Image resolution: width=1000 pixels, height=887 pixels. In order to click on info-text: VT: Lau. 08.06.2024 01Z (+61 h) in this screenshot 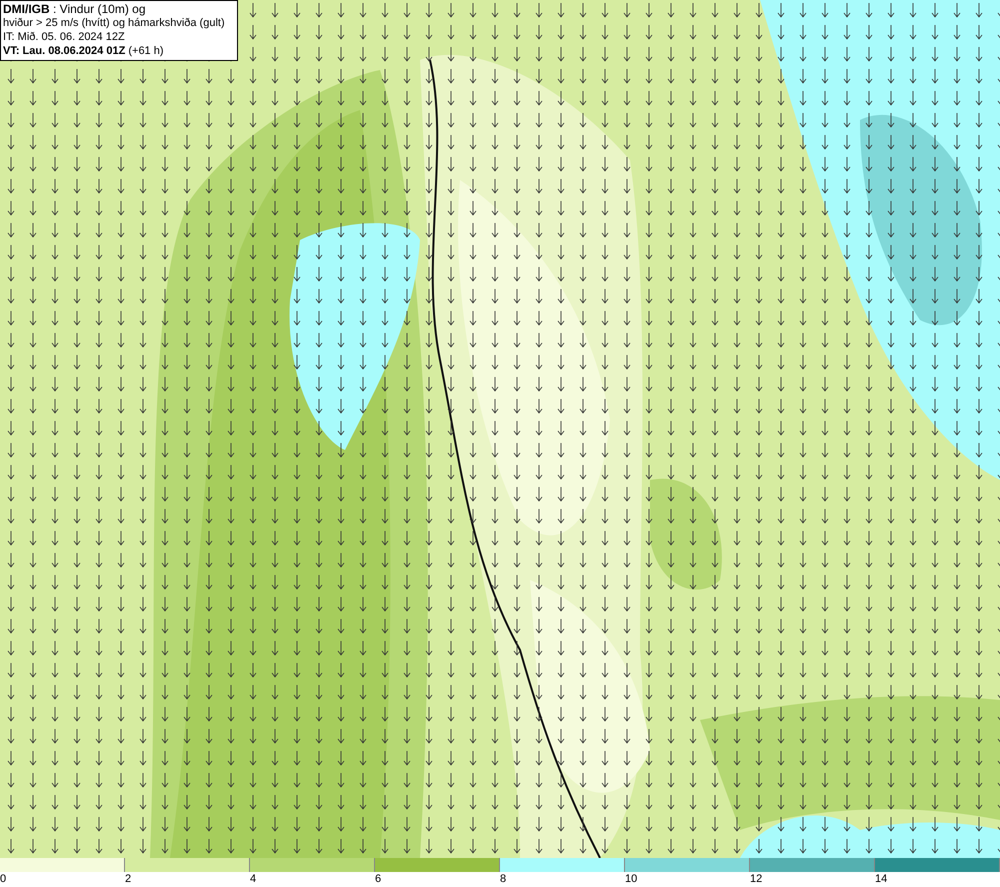, I will do `click(83, 51)`.